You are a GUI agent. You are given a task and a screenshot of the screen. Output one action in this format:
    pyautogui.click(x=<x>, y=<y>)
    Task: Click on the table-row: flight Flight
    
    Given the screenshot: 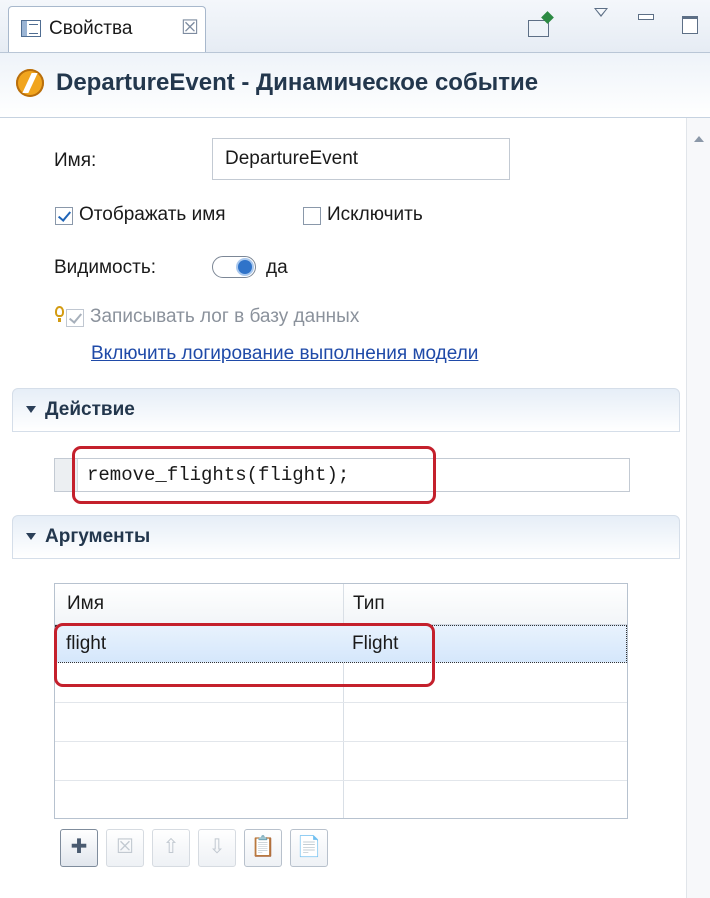 What is the action you would take?
    pyautogui.click(x=341, y=644)
    